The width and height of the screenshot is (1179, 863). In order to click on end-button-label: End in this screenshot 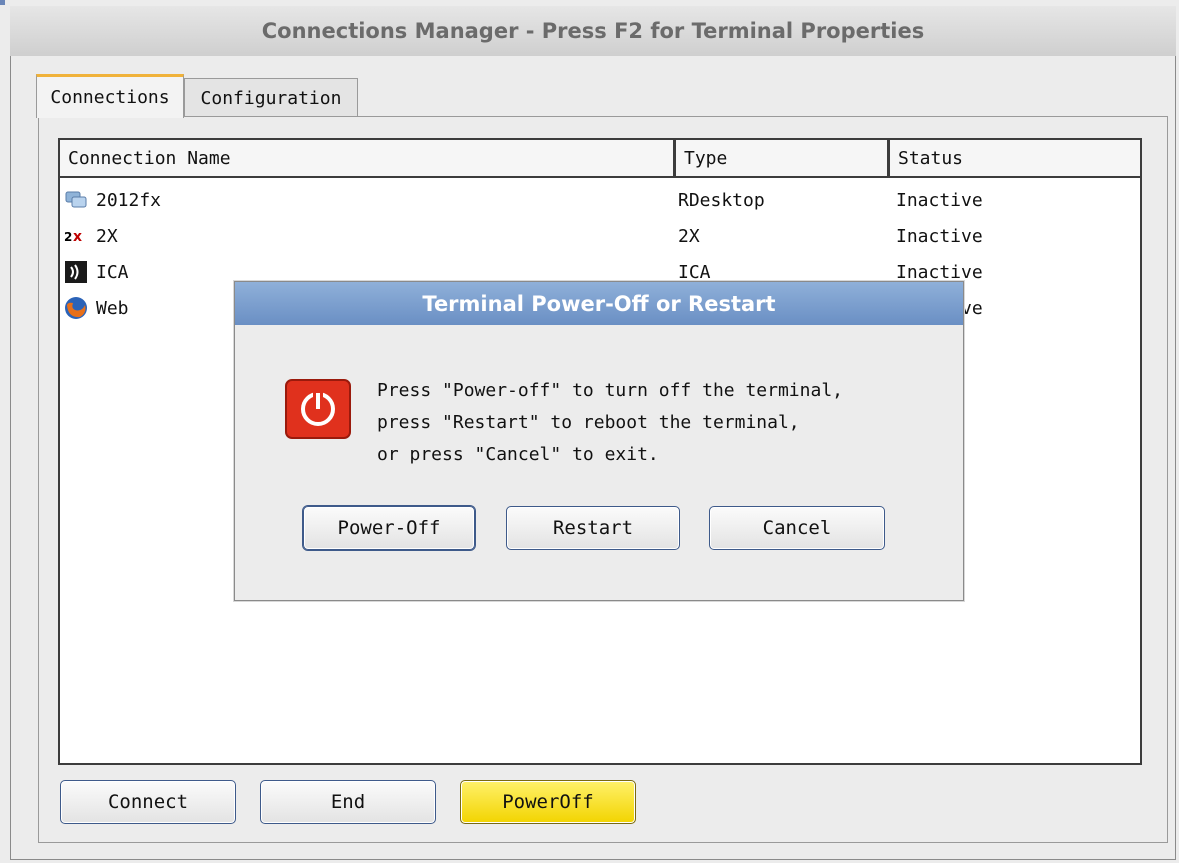, I will do `click(348, 802)`.